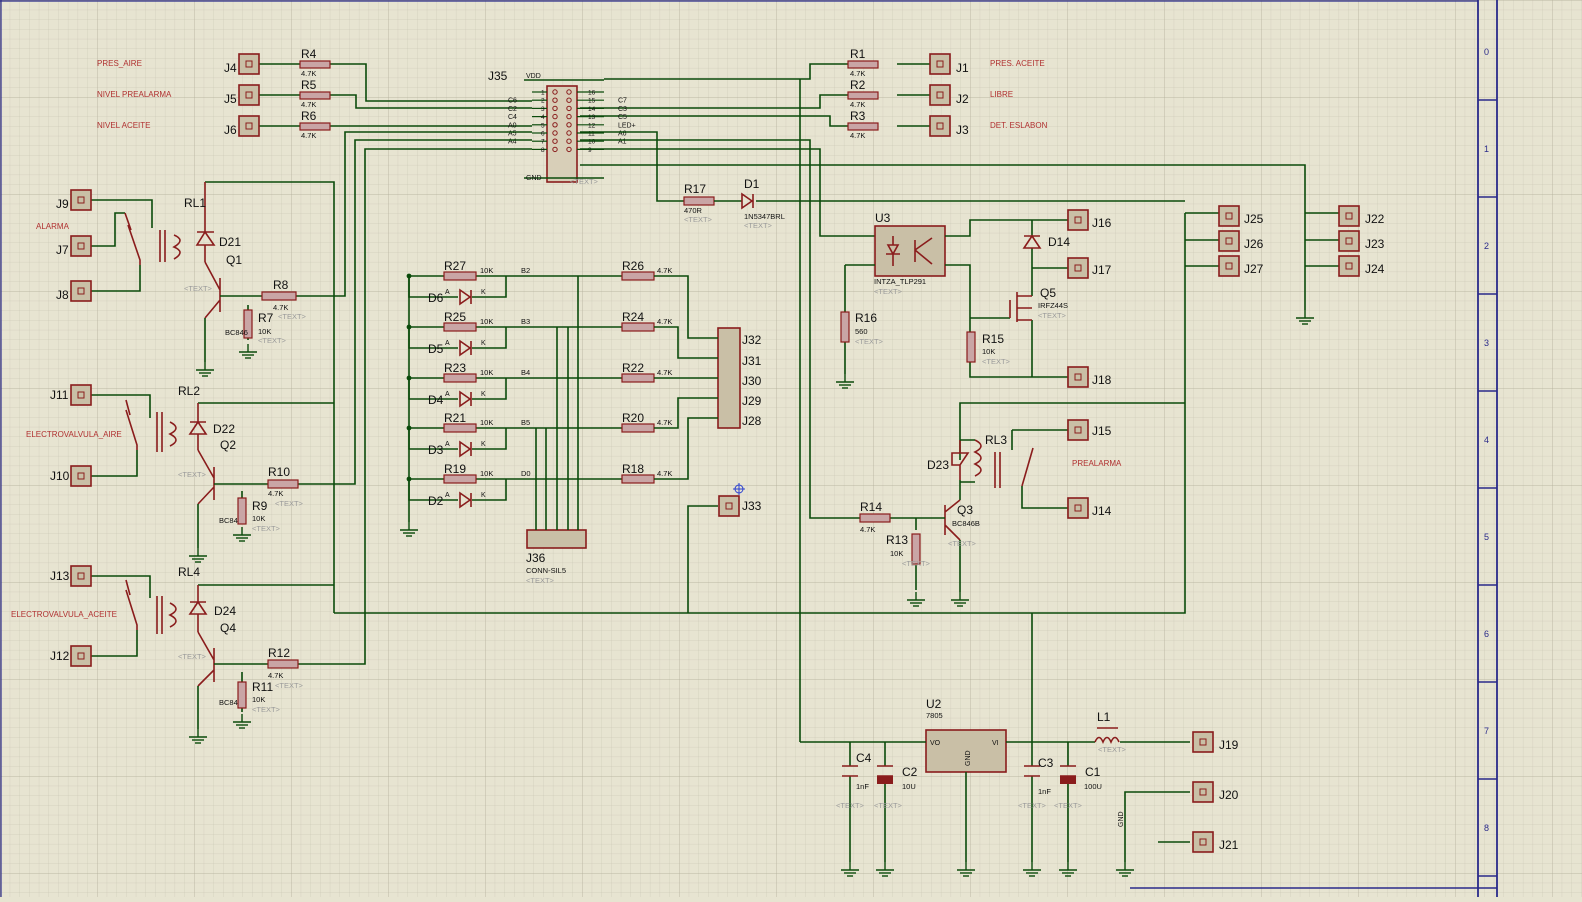 This screenshot has height=902, width=1582. What do you see at coordinates (1254, 219) in the screenshot?
I see `J25-label: J25` at bounding box center [1254, 219].